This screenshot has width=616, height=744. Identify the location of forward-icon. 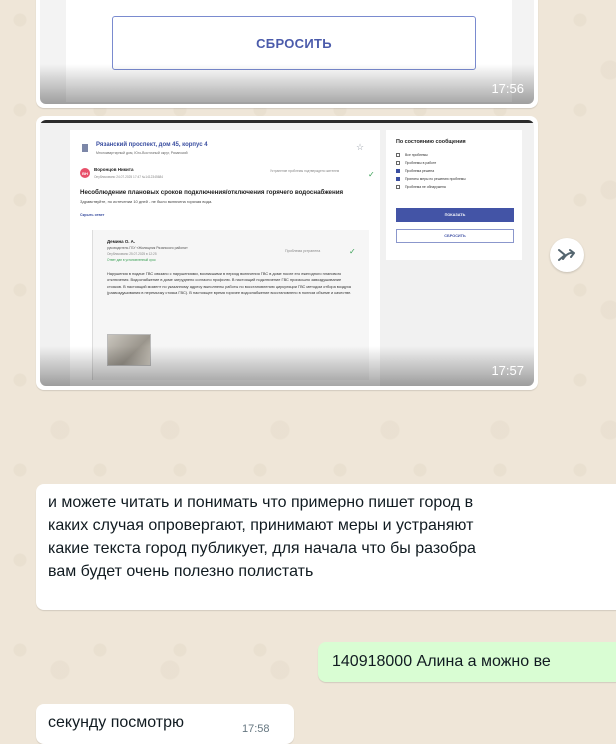
(566, 255).